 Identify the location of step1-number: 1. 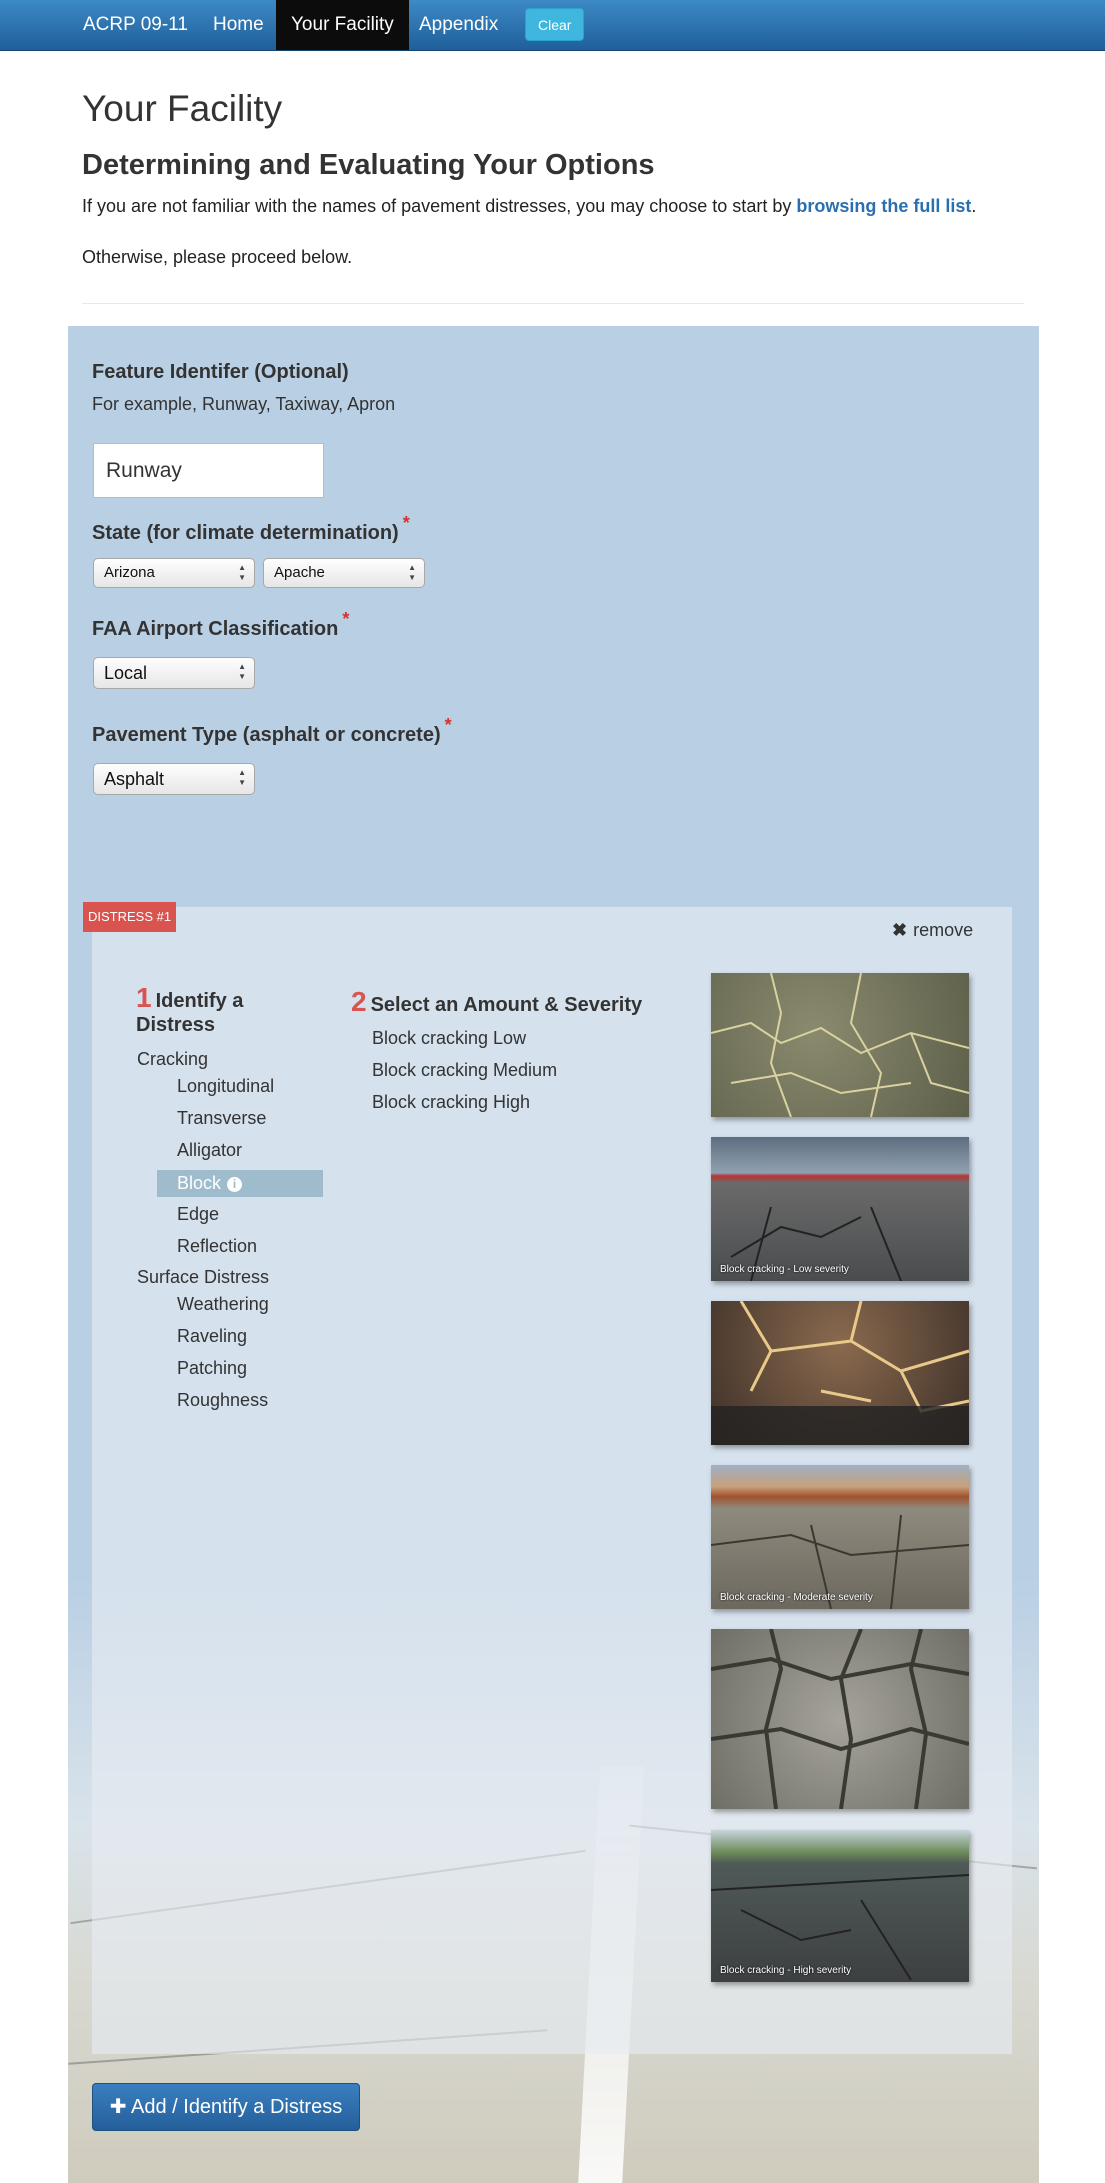
(144, 997).